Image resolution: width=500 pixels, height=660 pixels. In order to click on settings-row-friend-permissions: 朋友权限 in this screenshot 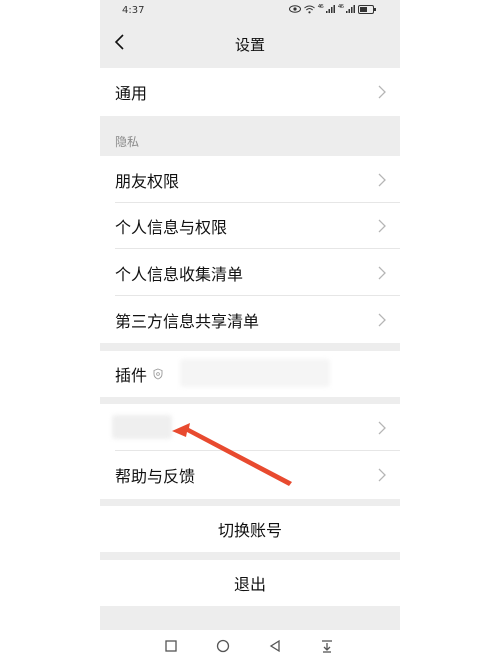, I will do `click(250, 179)`.